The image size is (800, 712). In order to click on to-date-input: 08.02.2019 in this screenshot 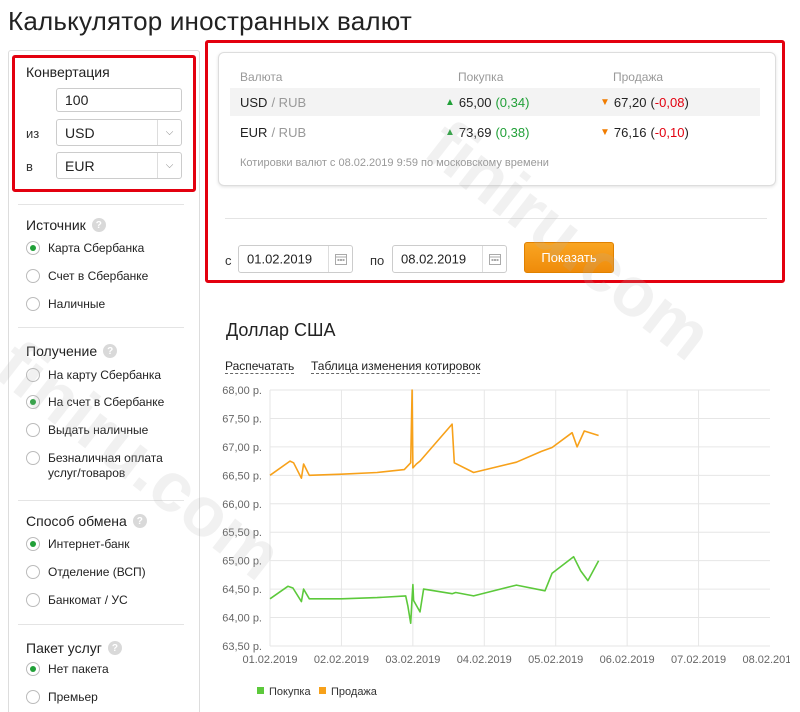, I will do `click(449, 259)`.